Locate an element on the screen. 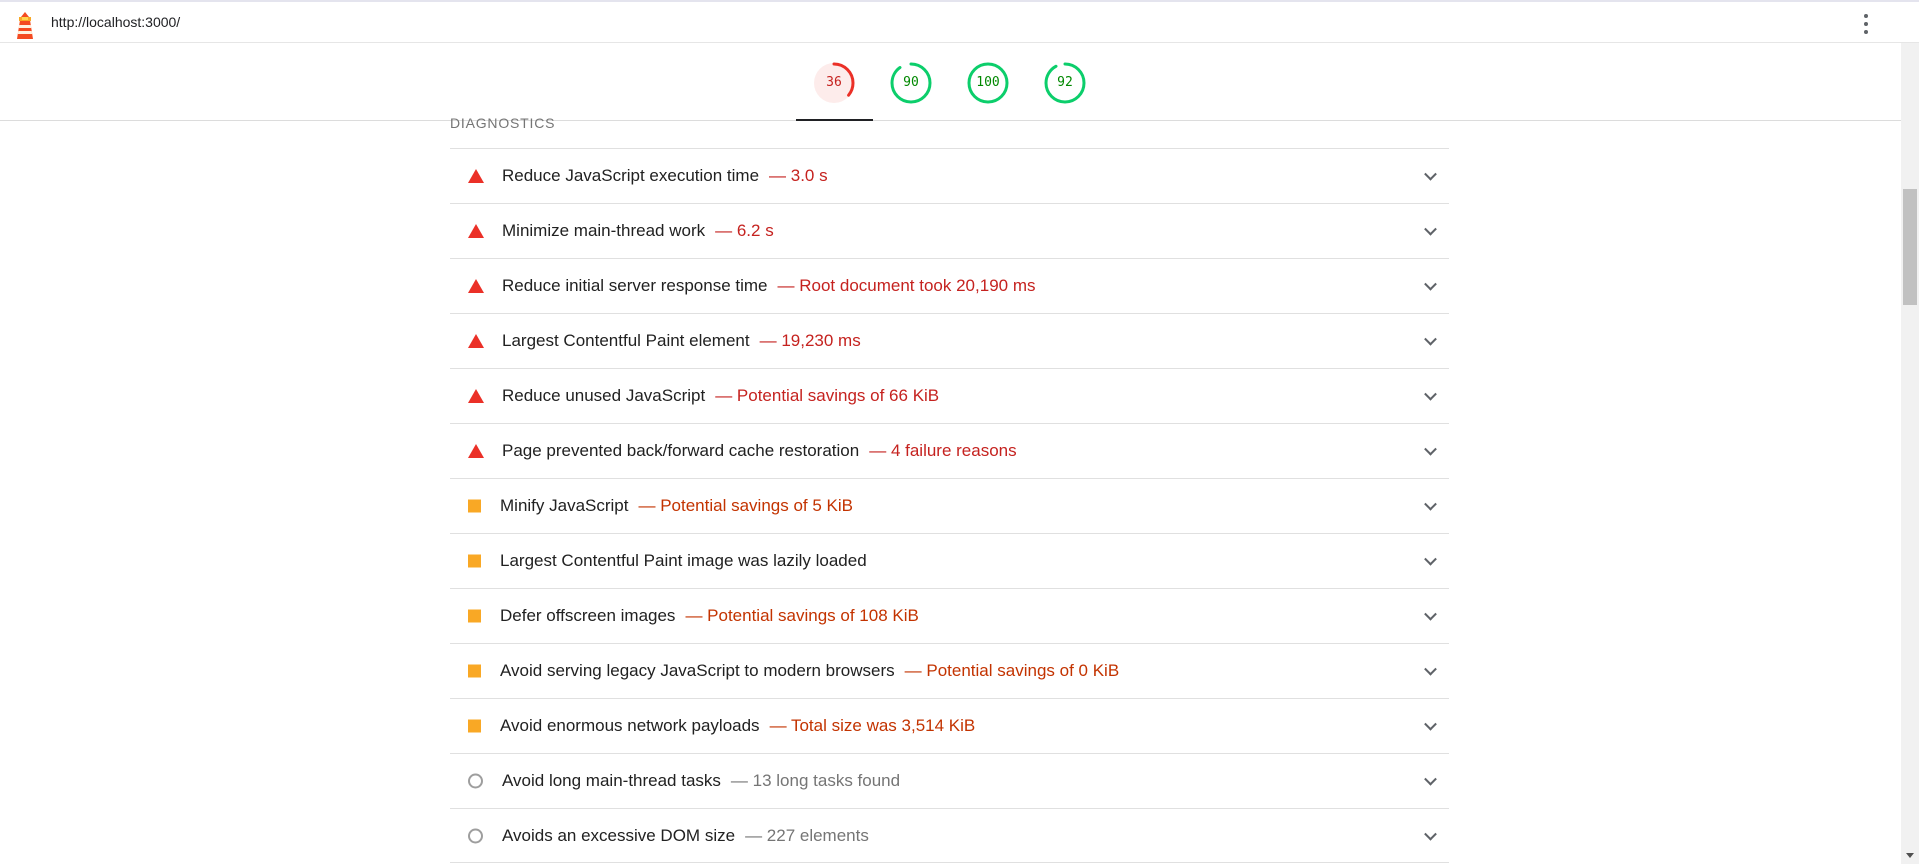  scrollbar is located at coordinates (1910, 453).